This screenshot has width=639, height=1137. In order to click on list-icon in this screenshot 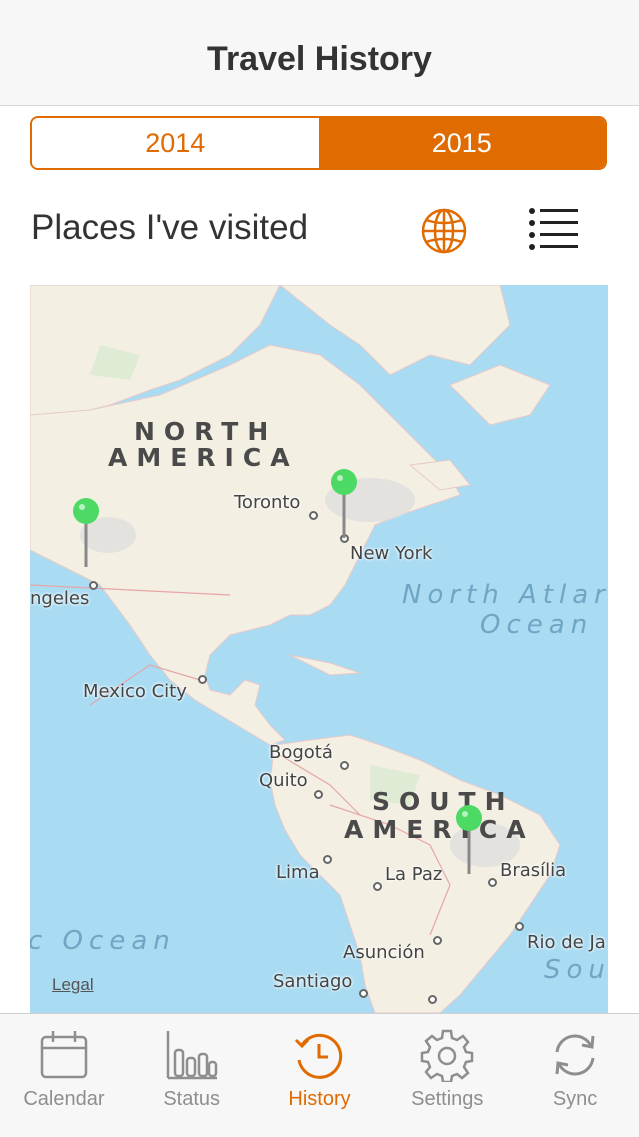, I will do `click(553, 229)`.